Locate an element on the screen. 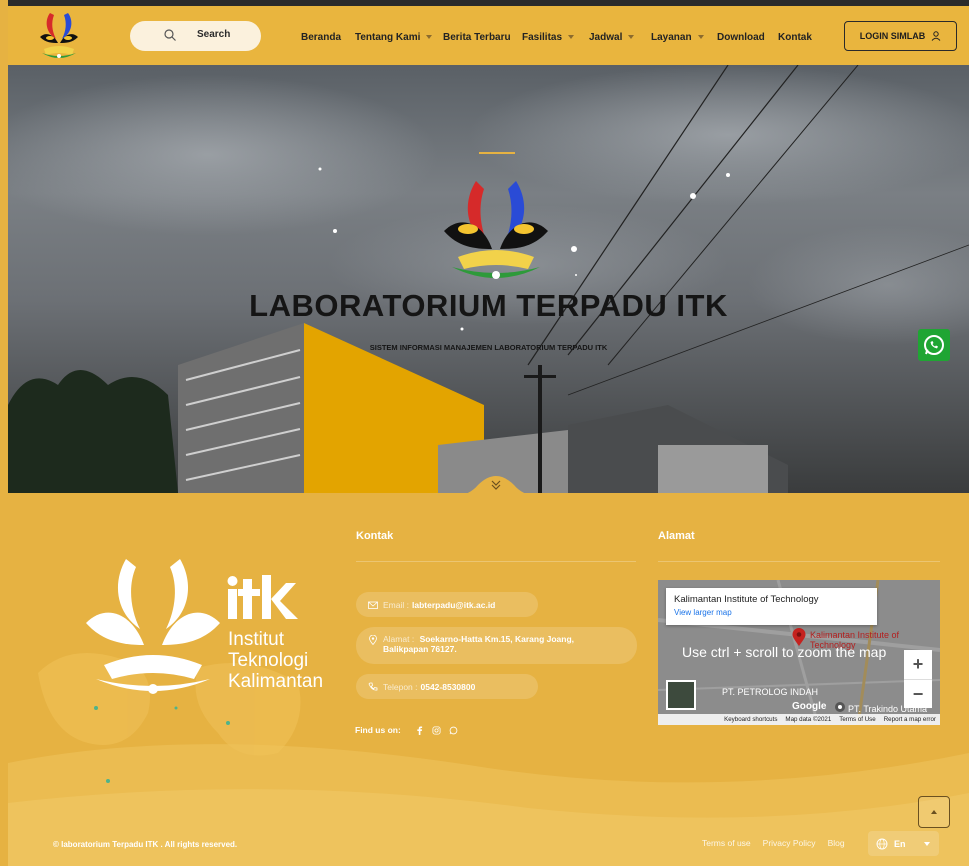 The image size is (969, 866). hero-title: LABORATORIUM TERPADU ITK is located at coordinates (488, 305).